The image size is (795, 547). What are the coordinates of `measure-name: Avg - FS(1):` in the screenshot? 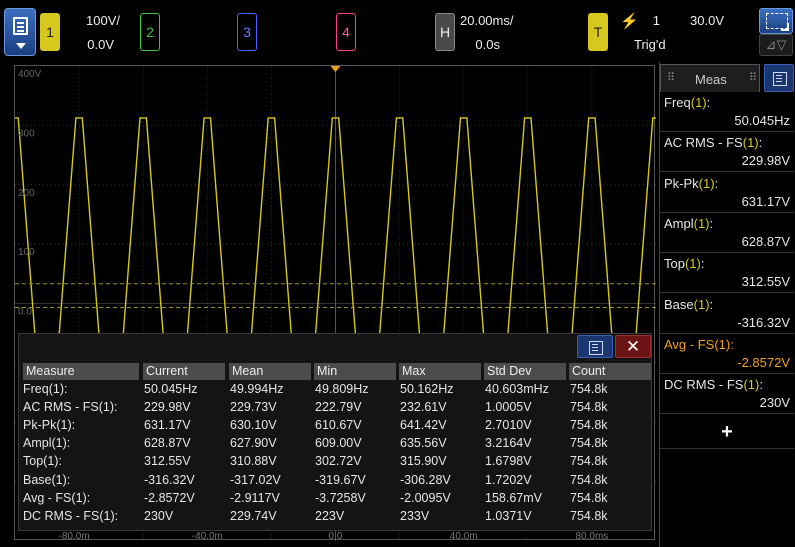 It's located at (81, 498).